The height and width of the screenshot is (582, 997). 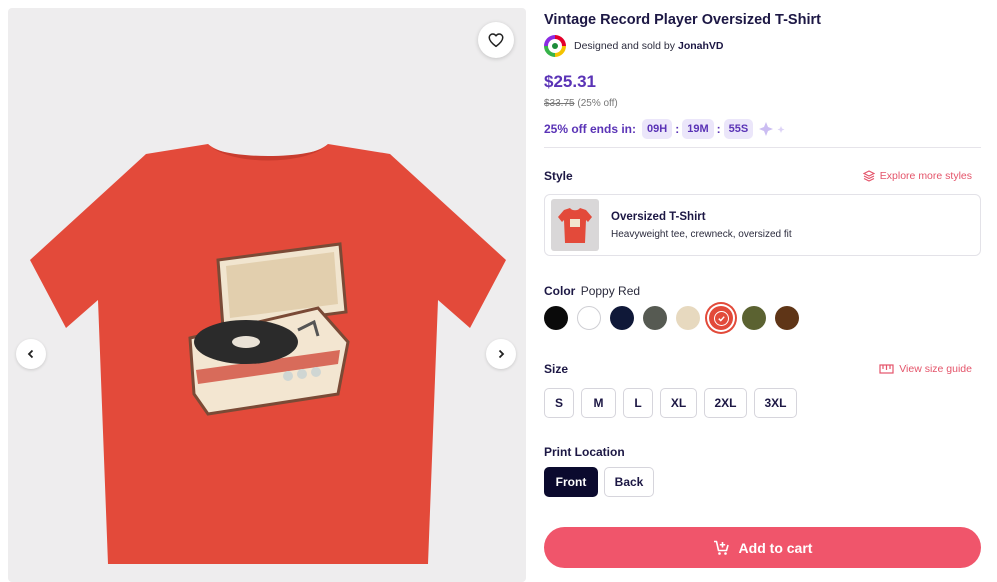 I want to click on seller-prefix: Designed and sold by, so click(x=624, y=46).